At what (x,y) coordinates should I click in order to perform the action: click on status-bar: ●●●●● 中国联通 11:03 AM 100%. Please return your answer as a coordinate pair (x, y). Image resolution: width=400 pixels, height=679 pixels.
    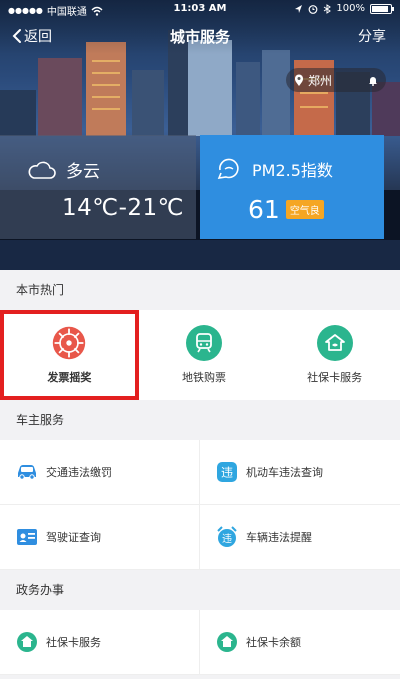
    Looking at the image, I should click on (200, 9).